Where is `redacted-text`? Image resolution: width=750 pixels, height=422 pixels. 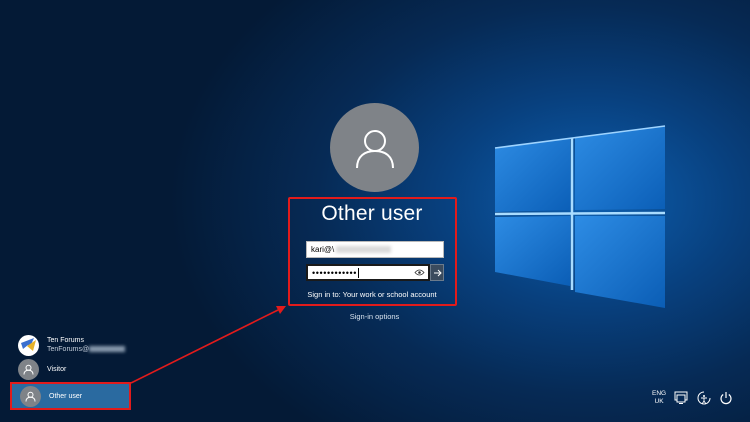
redacted-text is located at coordinates (107, 349).